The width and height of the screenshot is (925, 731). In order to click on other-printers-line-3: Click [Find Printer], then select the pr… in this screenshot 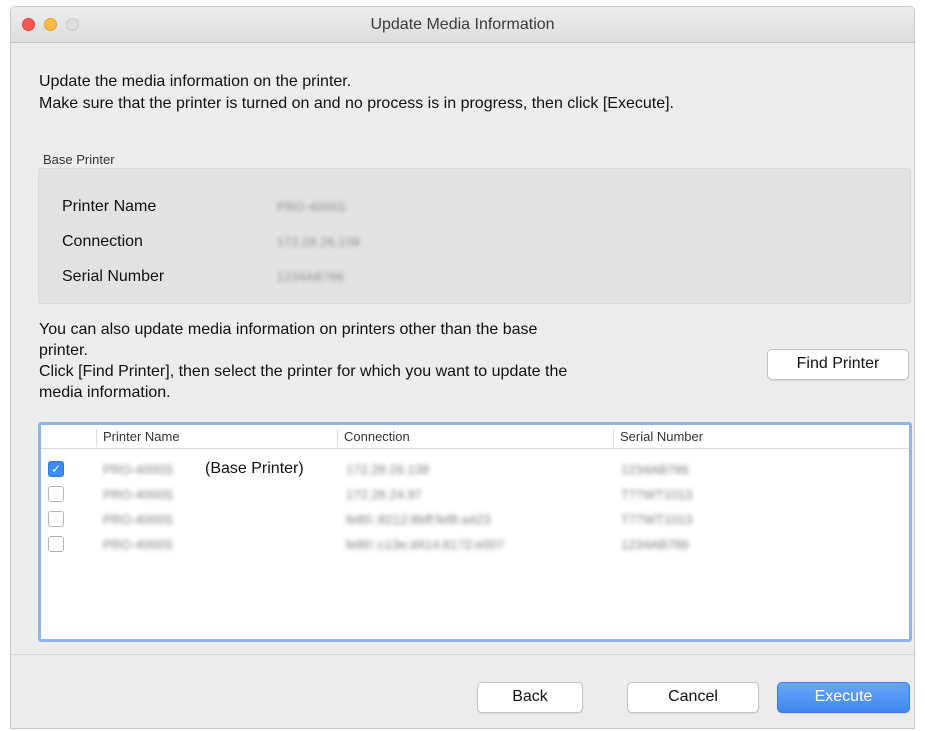, I will do `click(303, 371)`.